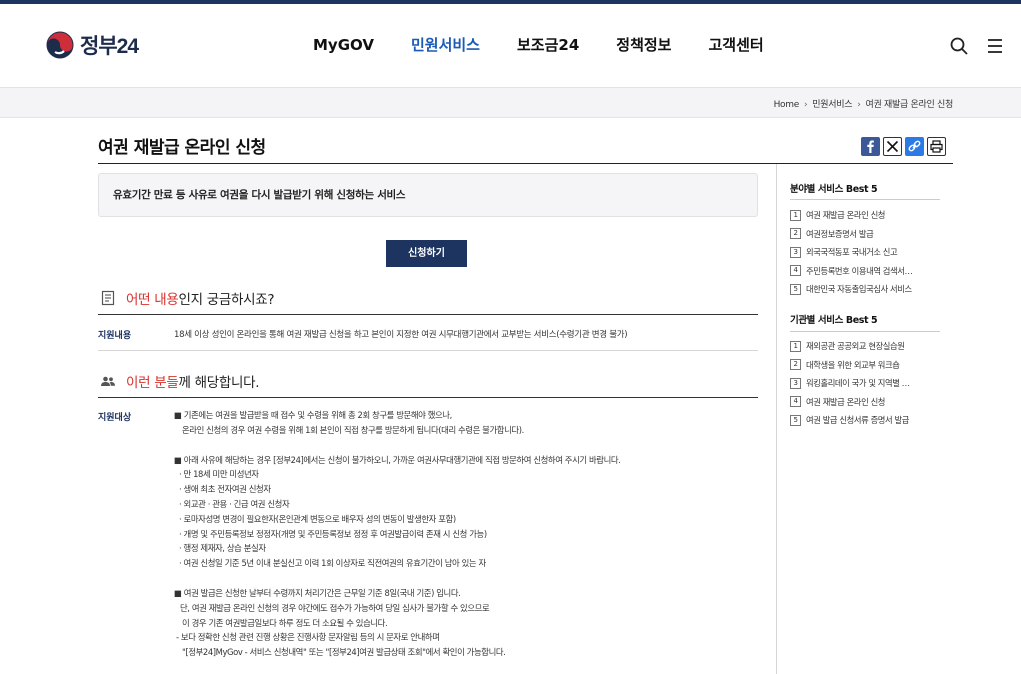  I want to click on taegeuk-logo-icon, so click(60, 45).